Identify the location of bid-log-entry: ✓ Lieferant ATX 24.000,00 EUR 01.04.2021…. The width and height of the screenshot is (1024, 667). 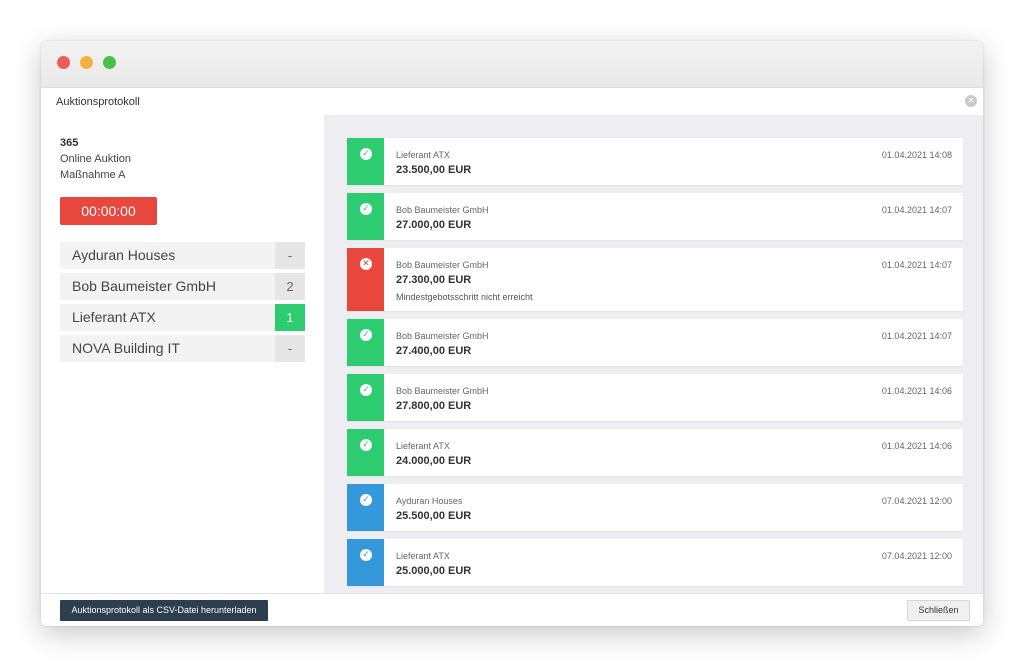
(655, 452).